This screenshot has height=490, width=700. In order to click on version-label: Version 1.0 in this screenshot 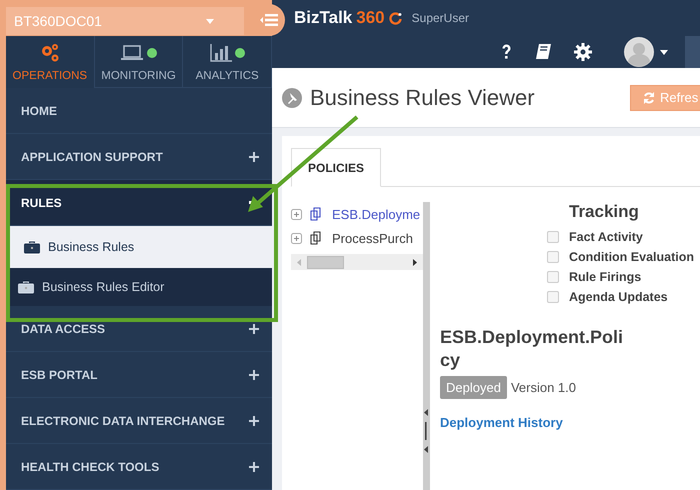, I will do `click(543, 387)`.